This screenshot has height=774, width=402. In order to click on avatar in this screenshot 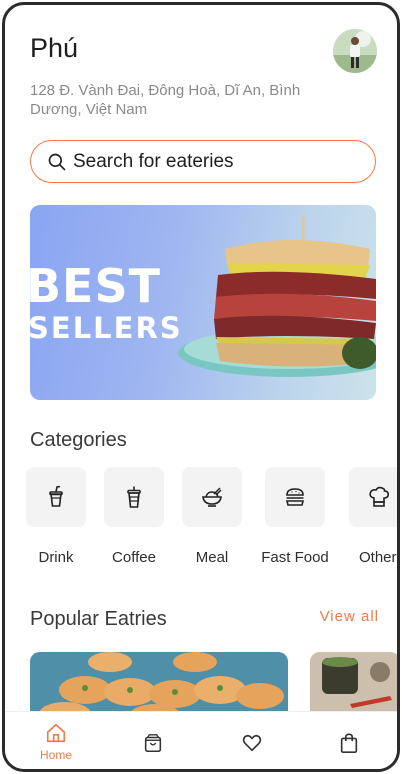, I will do `click(355, 51)`.